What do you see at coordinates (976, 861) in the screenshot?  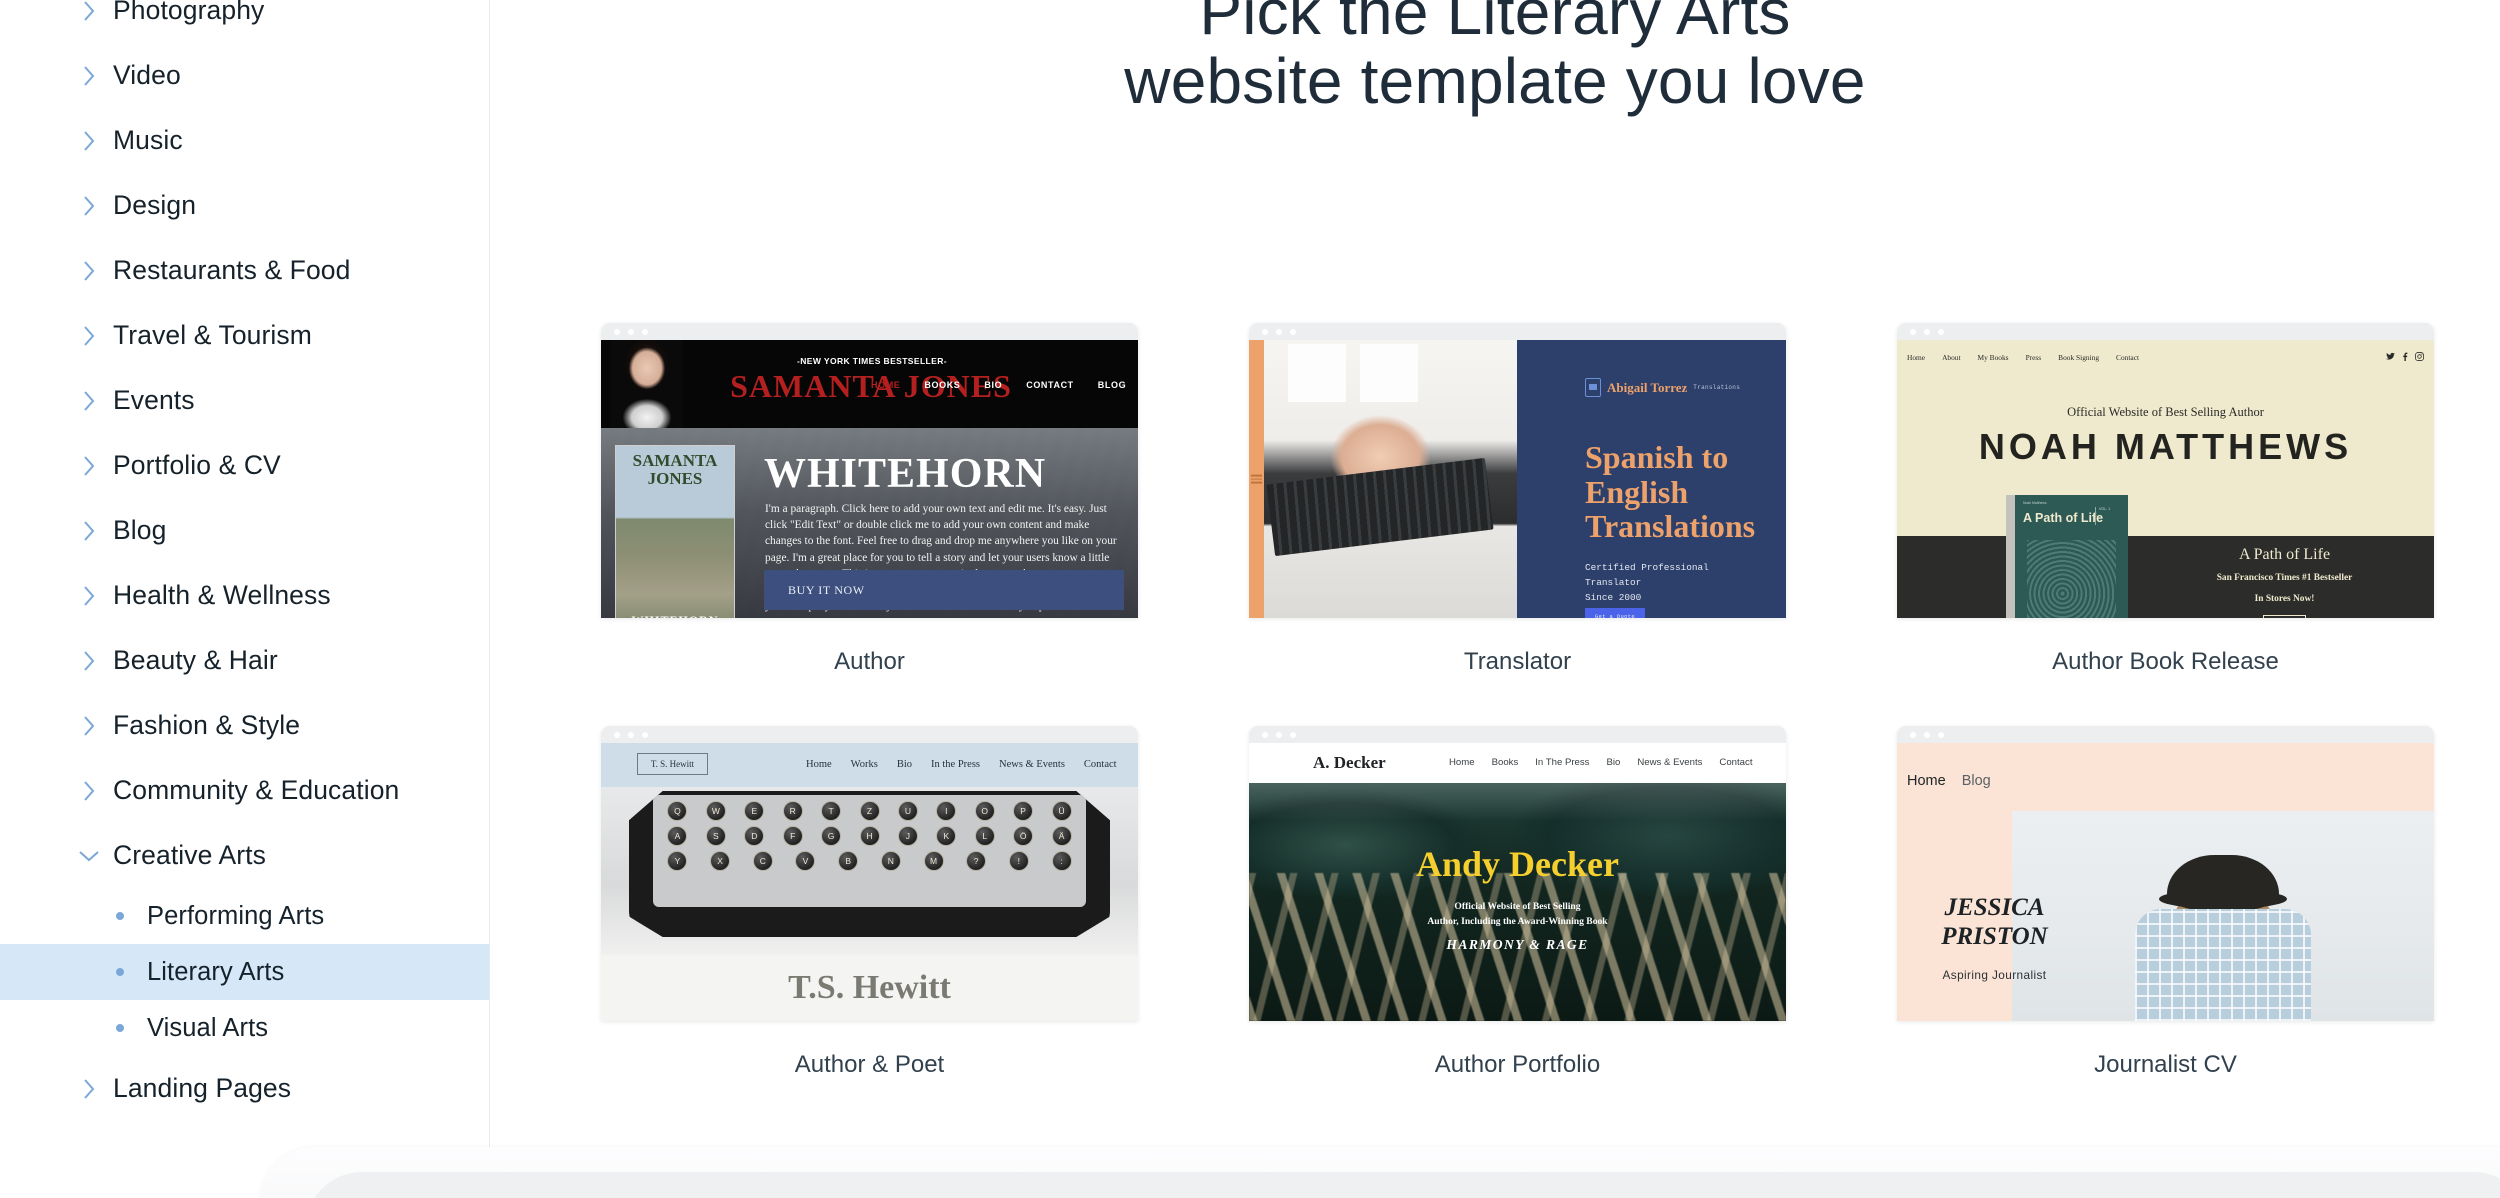 I see `typewriter-key: ?` at bounding box center [976, 861].